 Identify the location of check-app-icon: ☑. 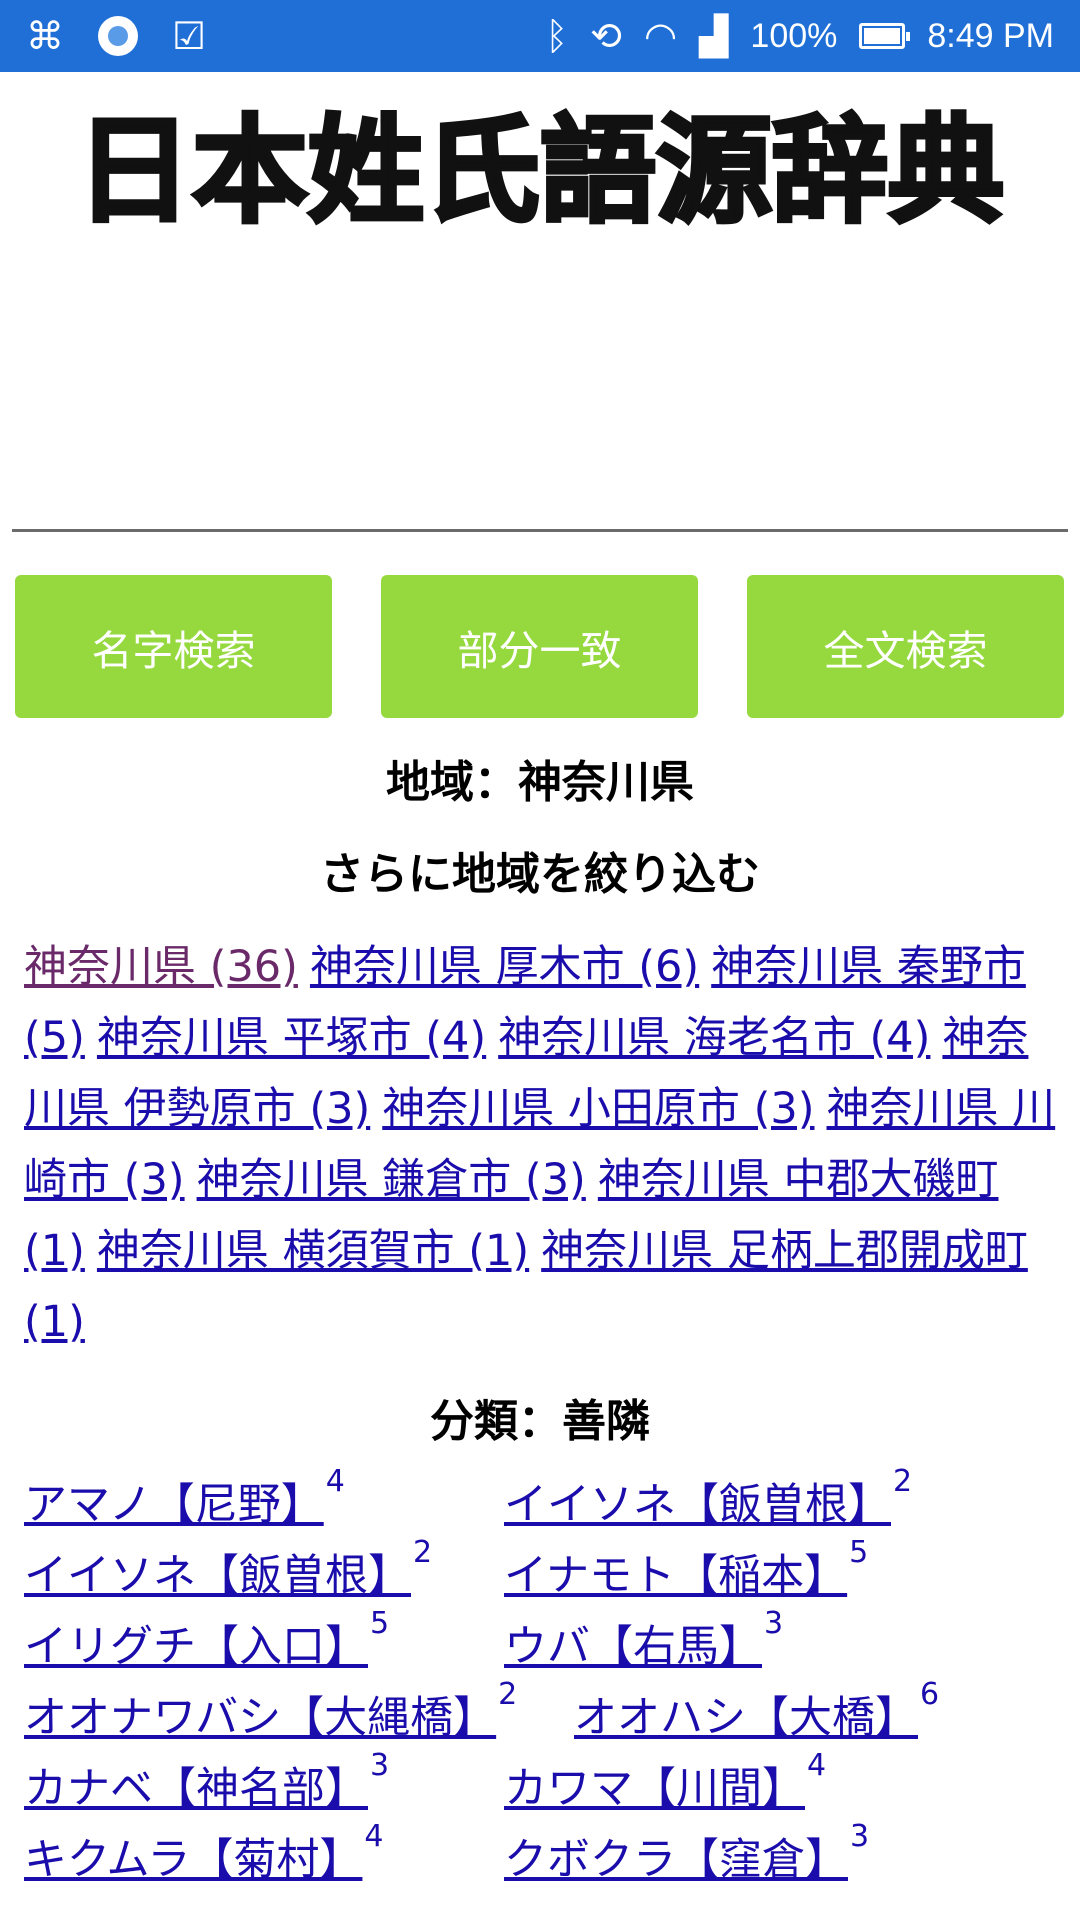
(189, 36).